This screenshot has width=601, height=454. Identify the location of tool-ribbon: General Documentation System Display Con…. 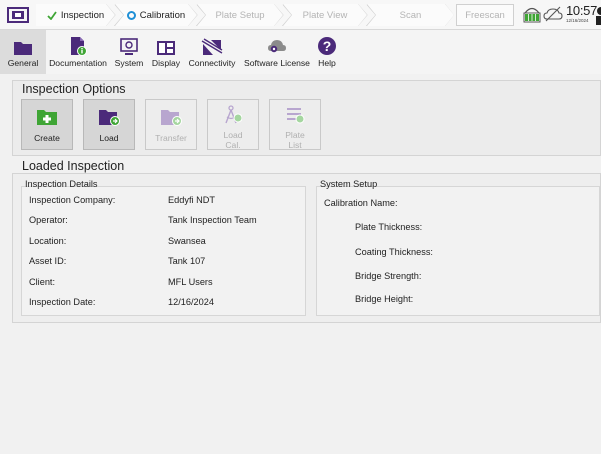
(300, 52).